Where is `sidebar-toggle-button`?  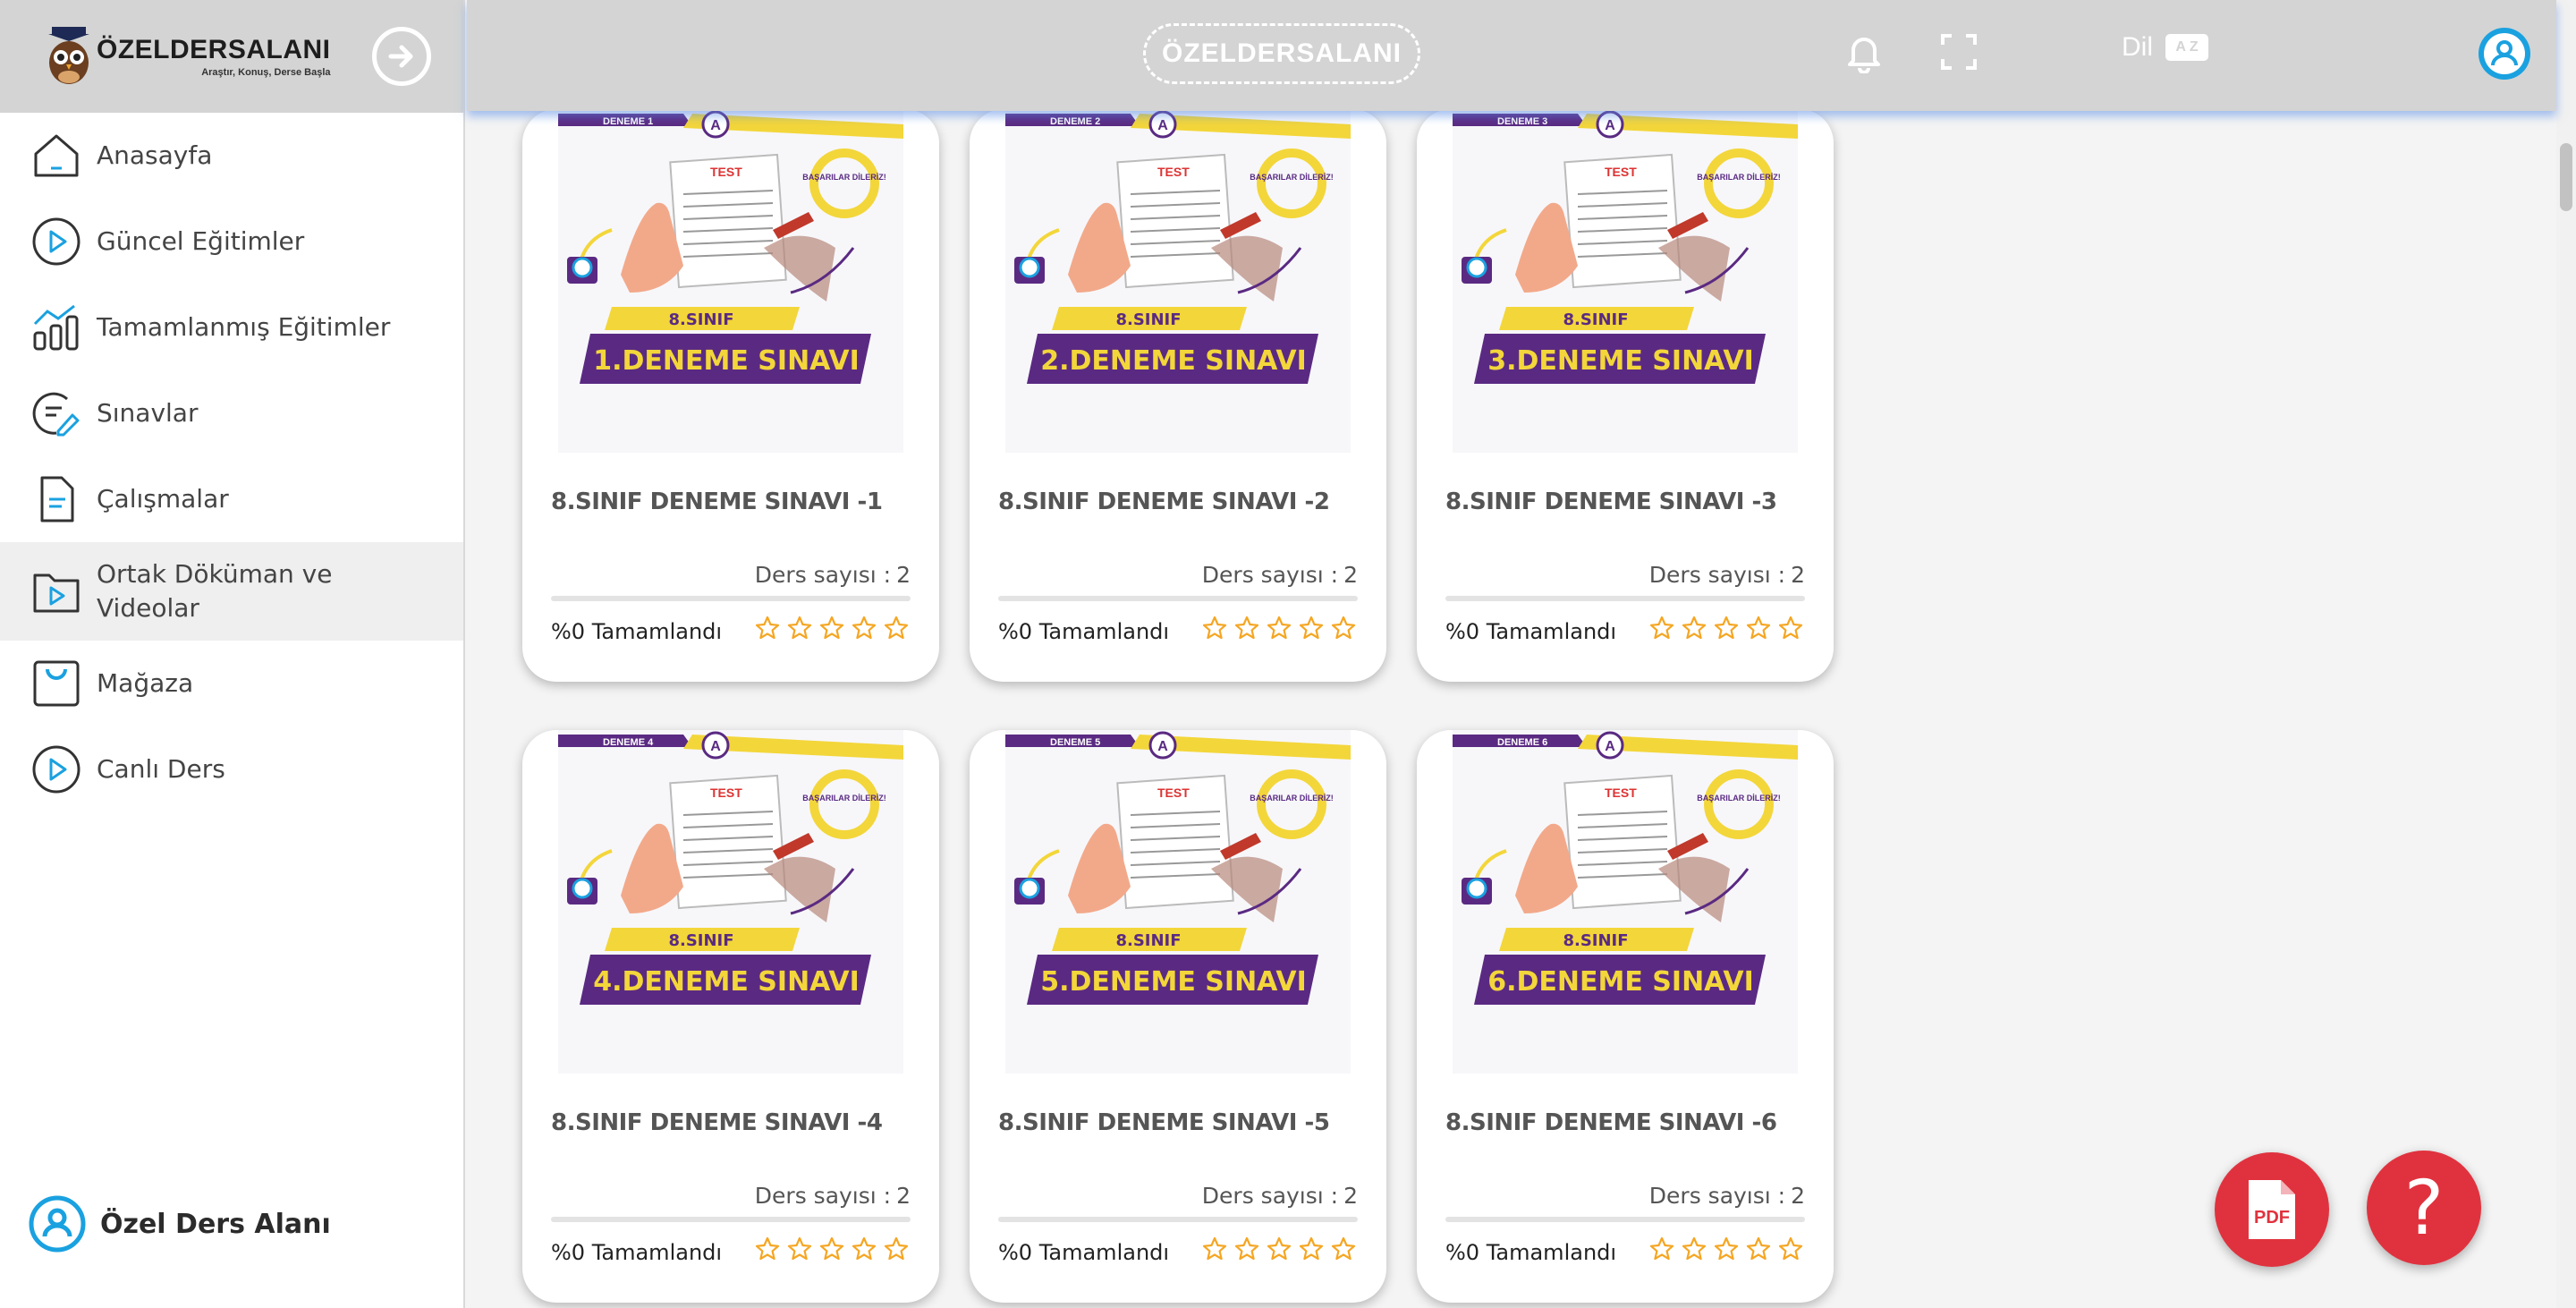
sidebar-toggle-button is located at coordinates (401, 57).